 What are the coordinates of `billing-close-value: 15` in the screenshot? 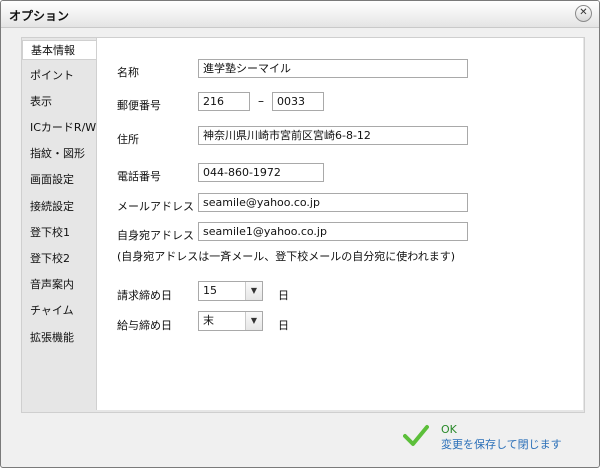 It's located at (210, 290).